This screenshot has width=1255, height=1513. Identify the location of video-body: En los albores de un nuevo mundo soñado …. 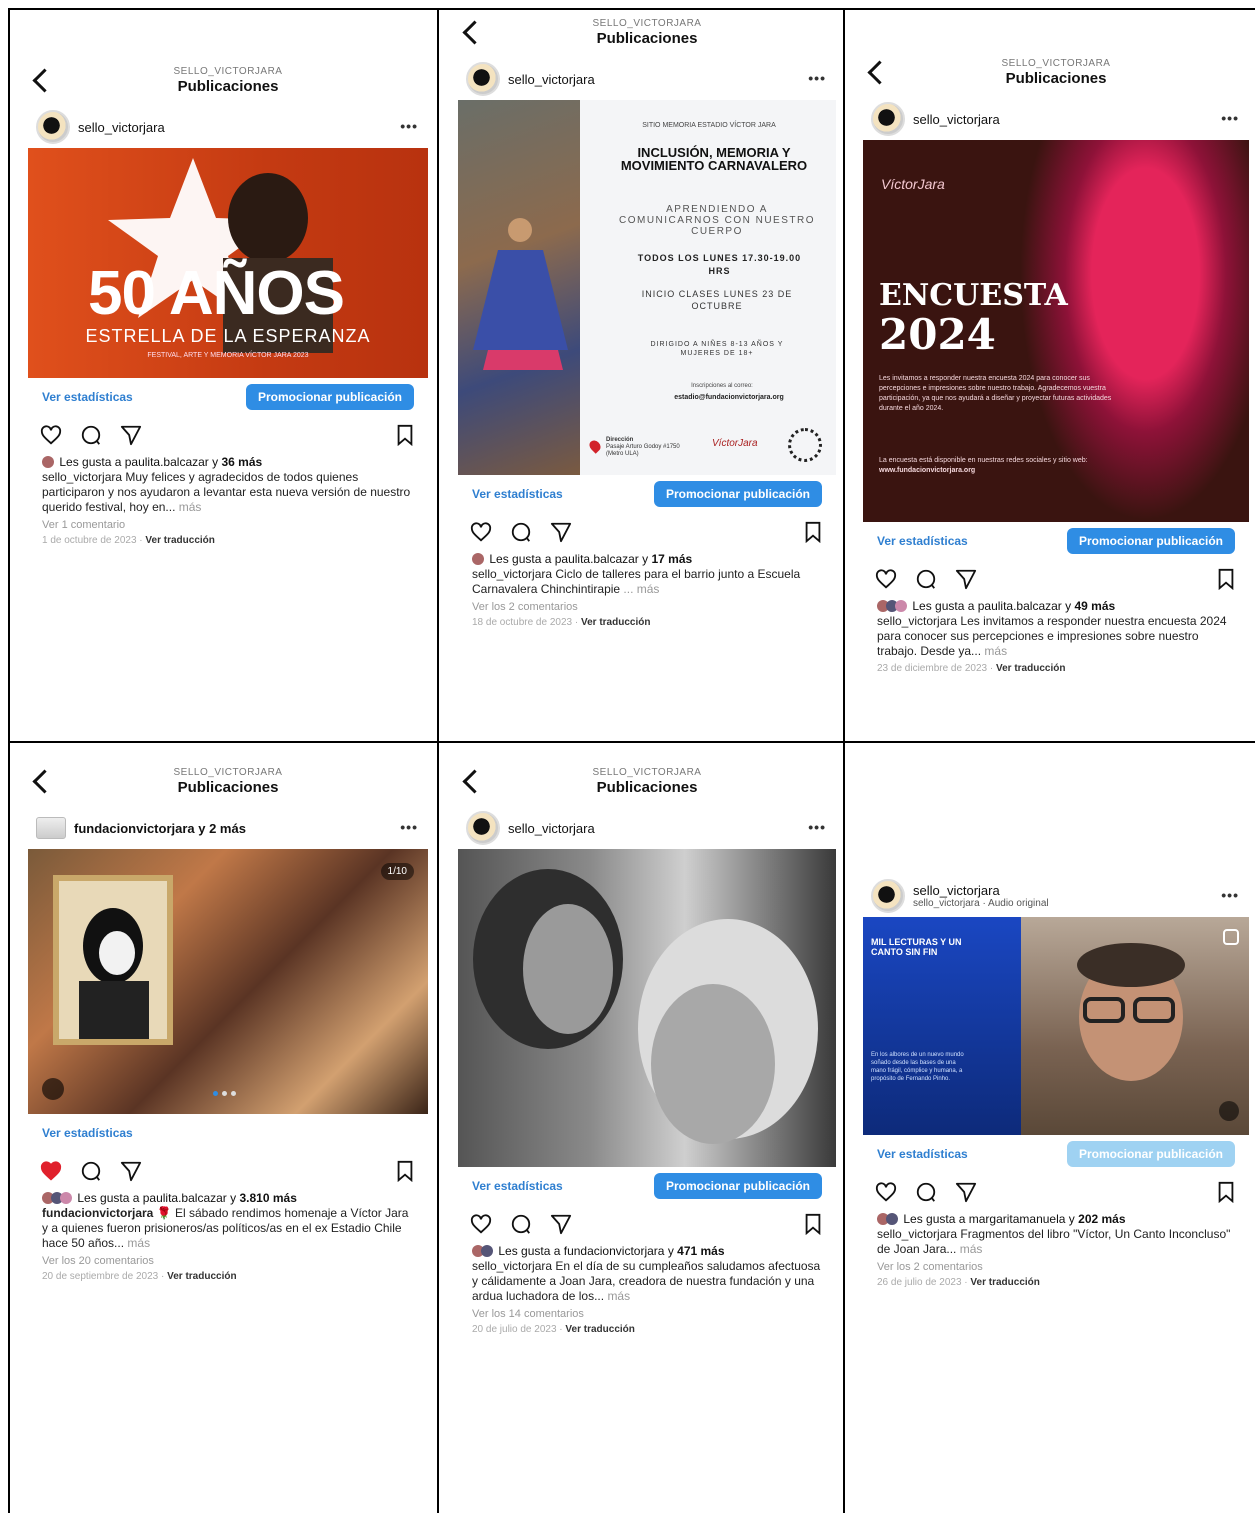
(917, 1067).